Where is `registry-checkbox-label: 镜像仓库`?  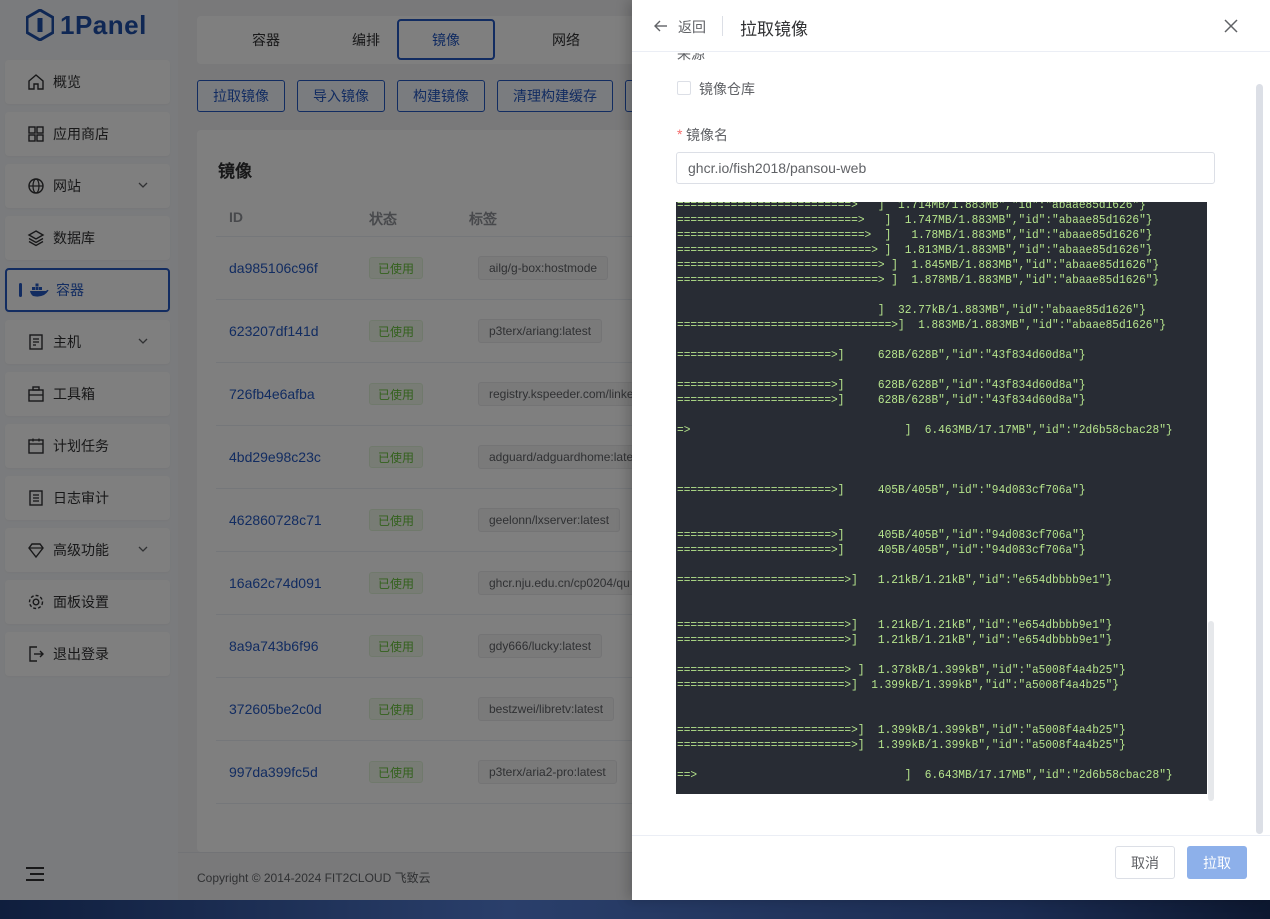 registry-checkbox-label: 镜像仓库 is located at coordinates (727, 89).